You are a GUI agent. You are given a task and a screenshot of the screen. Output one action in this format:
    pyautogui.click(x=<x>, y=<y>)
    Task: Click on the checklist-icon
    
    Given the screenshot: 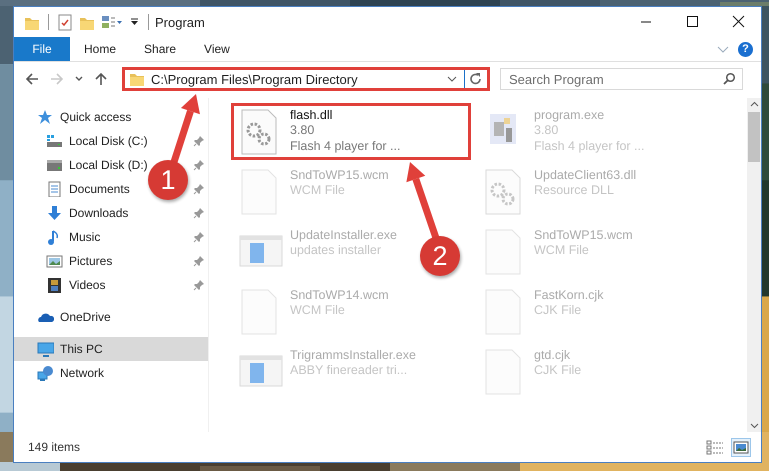 What is the action you would take?
    pyautogui.click(x=65, y=22)
    